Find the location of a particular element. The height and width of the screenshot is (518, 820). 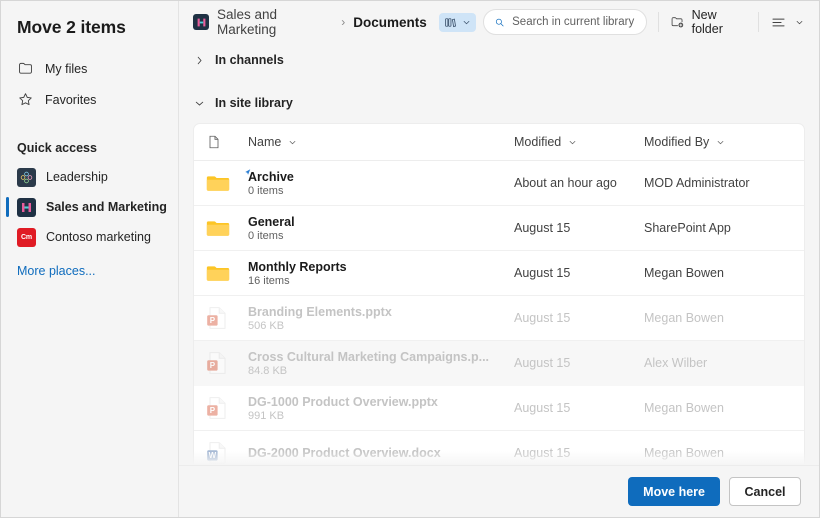

column-header-modified: Modified is located at coordinates (579, 142).